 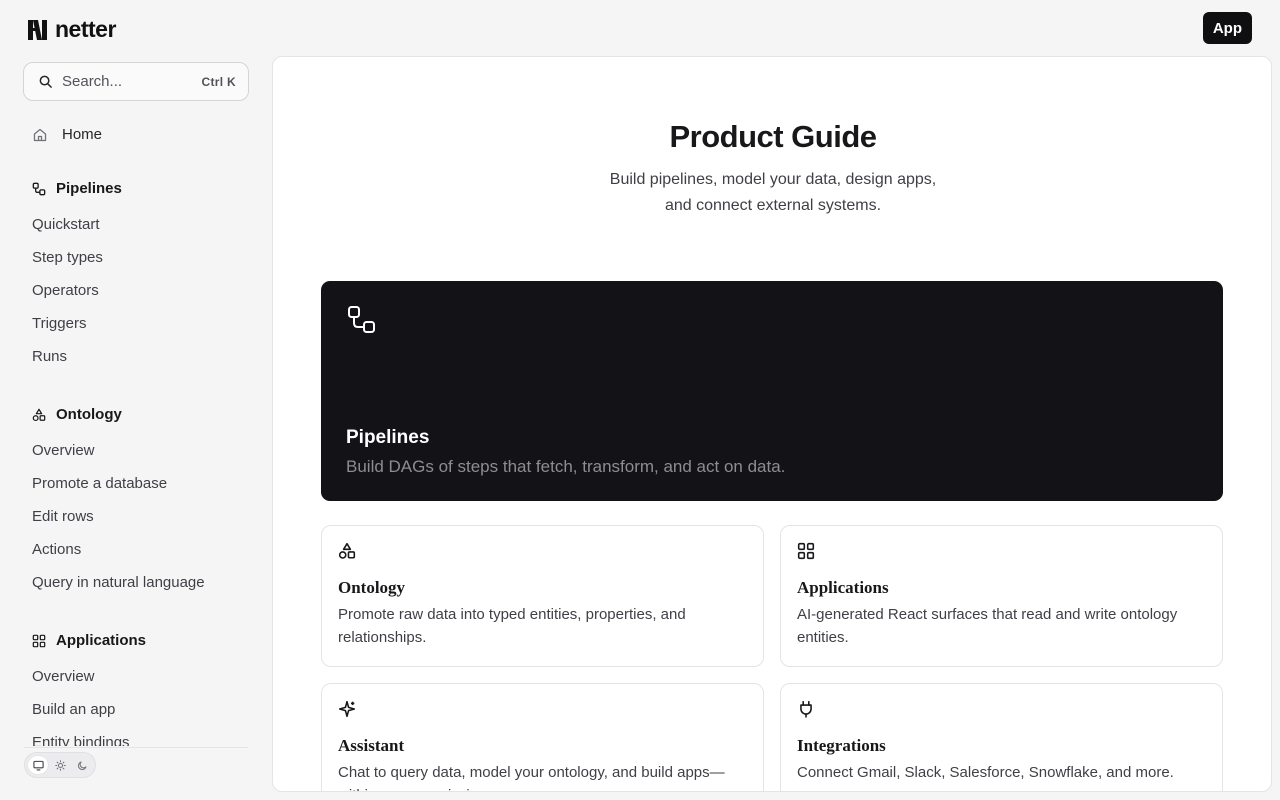 I want to click on app-button: App, so click(x=1227, y=28).